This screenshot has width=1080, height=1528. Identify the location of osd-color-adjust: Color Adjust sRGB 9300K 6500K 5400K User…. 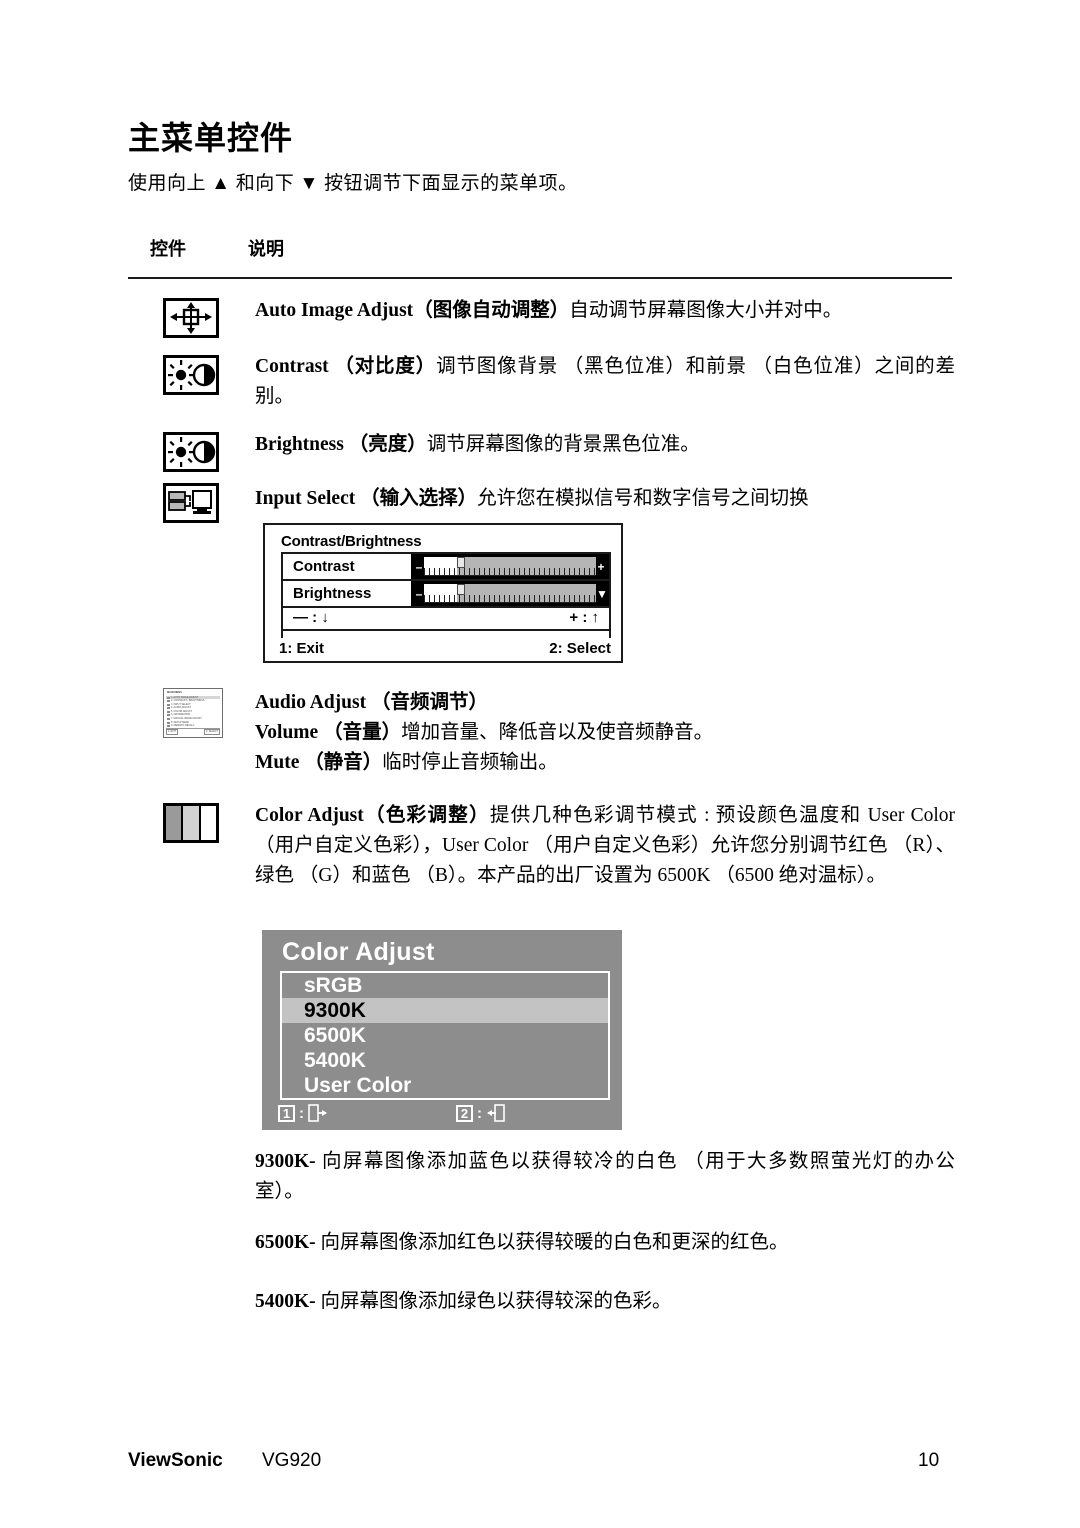
(442, 1030).